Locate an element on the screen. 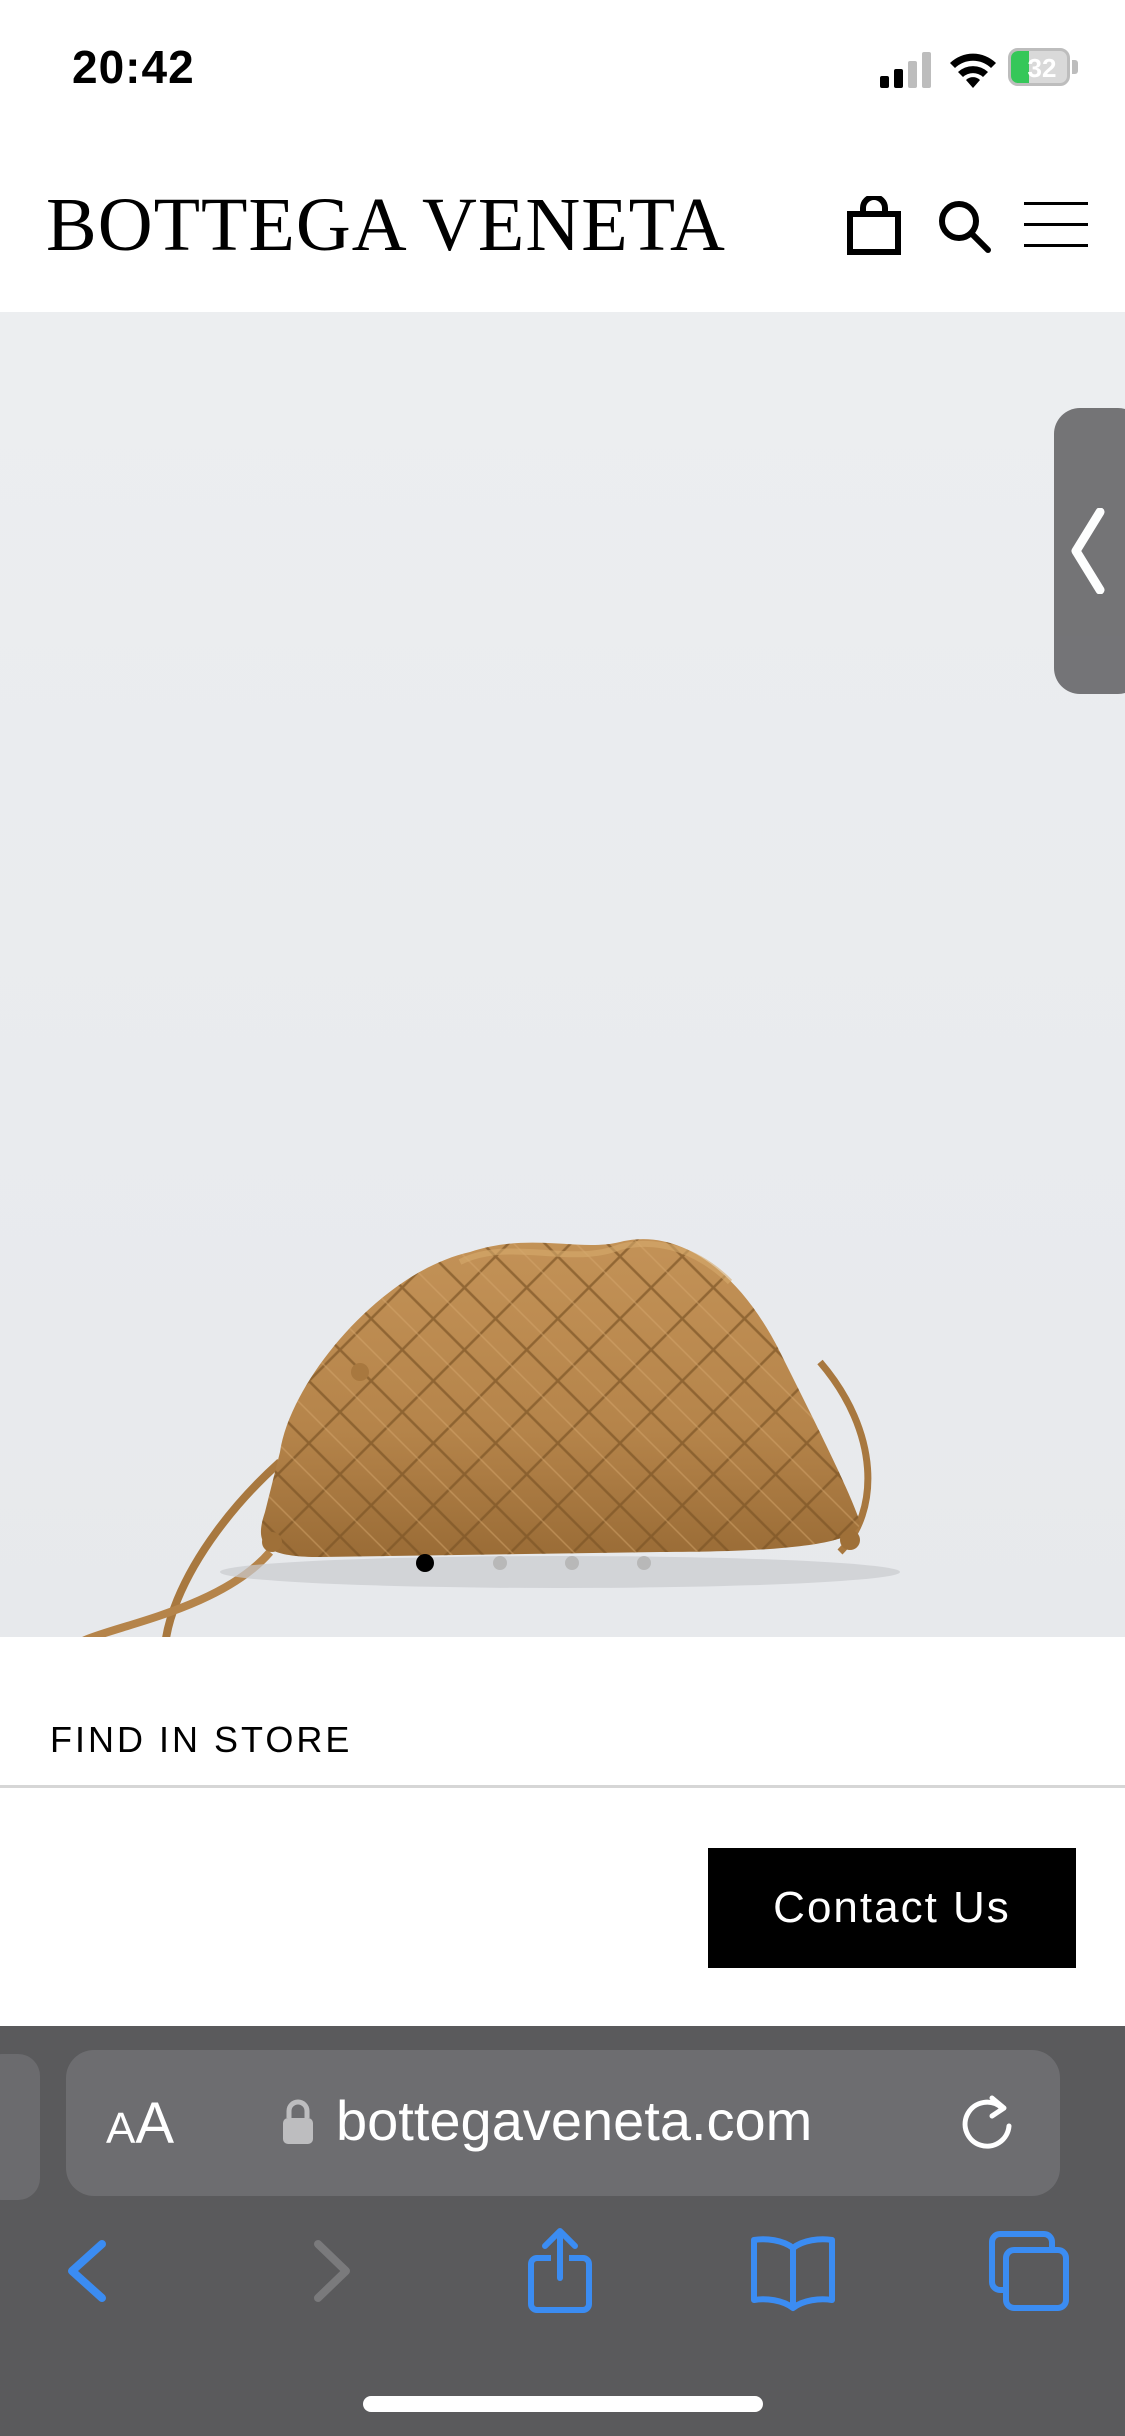 The image size is (1125, 2436). text-size-large-a: A is located at coordinates (155, 2123).